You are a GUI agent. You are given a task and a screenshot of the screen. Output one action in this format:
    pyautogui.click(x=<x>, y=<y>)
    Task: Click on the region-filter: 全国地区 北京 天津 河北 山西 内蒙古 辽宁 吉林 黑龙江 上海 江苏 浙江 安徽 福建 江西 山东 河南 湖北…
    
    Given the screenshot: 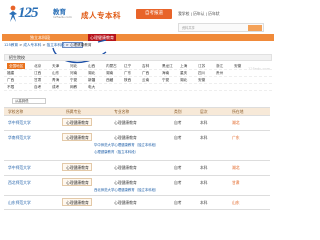 What is the action you would take?
    pyautogui.click(x=138, y=77)
    